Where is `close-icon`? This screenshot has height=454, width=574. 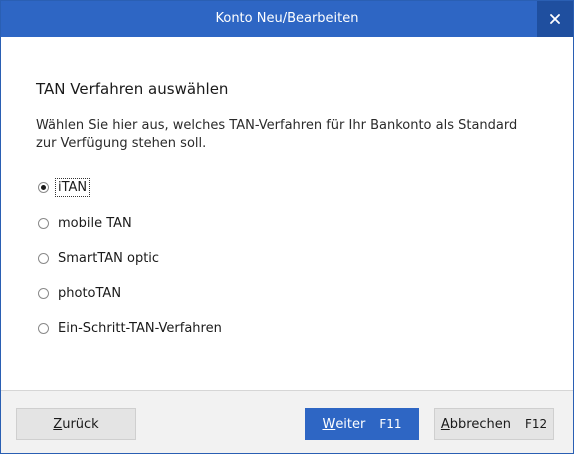 close-icon is located at coordinates (555, 19).